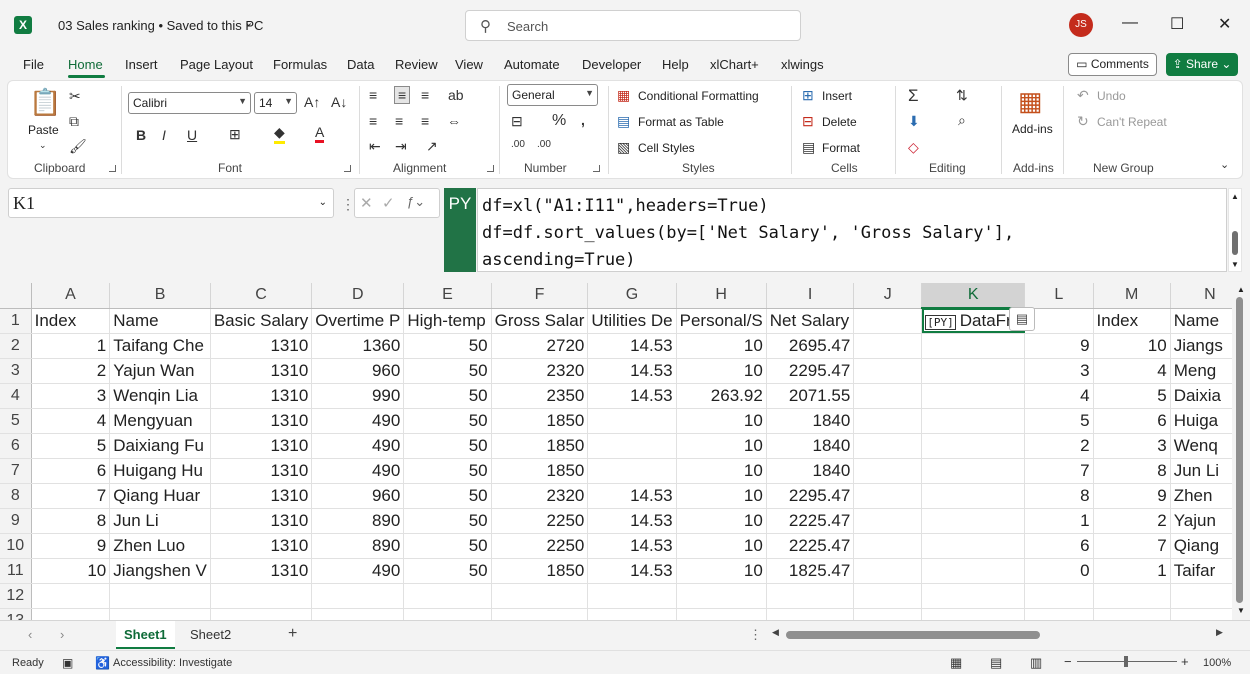 This screenshot has width=1250, height=674. What do you see at coordinates (810, 571) in the screenshot?
I see `cell: 1825.47` at bounding box center [810, 571].